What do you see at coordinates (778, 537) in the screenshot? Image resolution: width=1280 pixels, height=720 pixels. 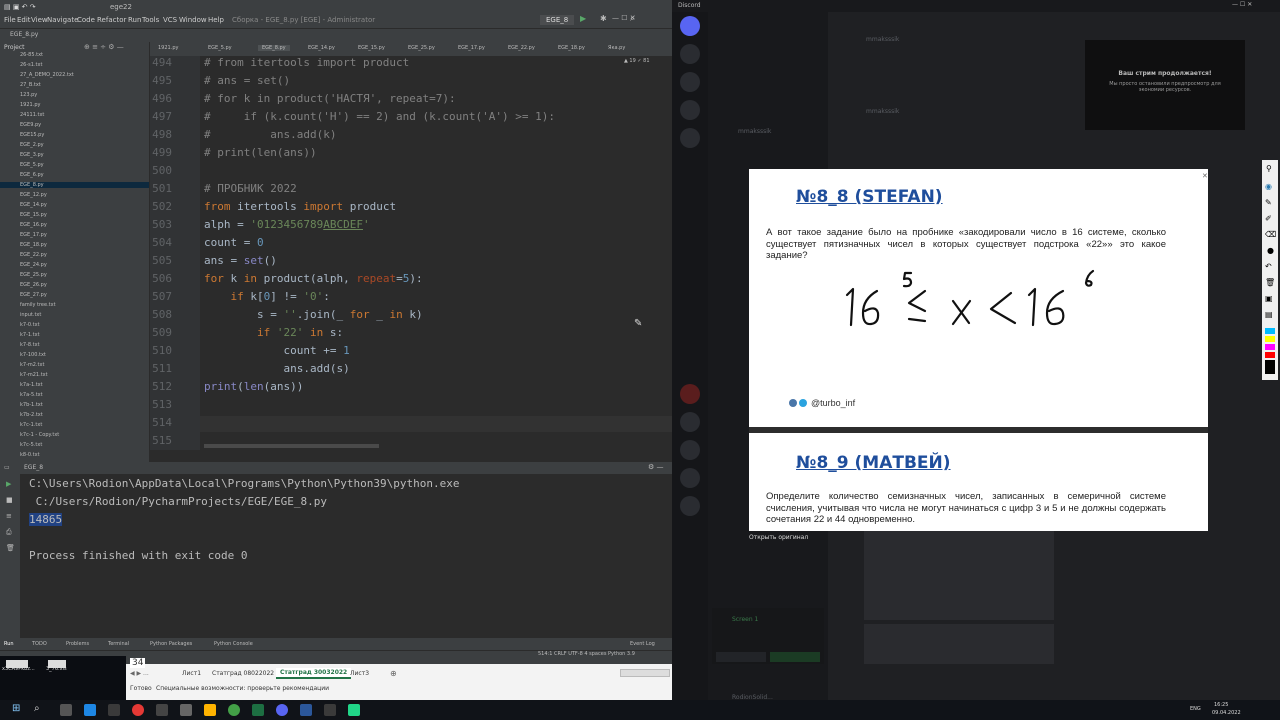 I see `open-original-link: Открыть оригинал` at bounding box center [778, 537].